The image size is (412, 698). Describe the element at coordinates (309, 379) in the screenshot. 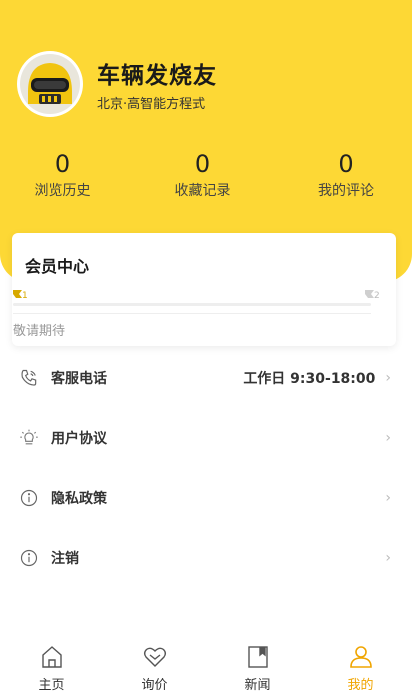

I see `service-hours: 工作日 9:30-18:00` at that location.